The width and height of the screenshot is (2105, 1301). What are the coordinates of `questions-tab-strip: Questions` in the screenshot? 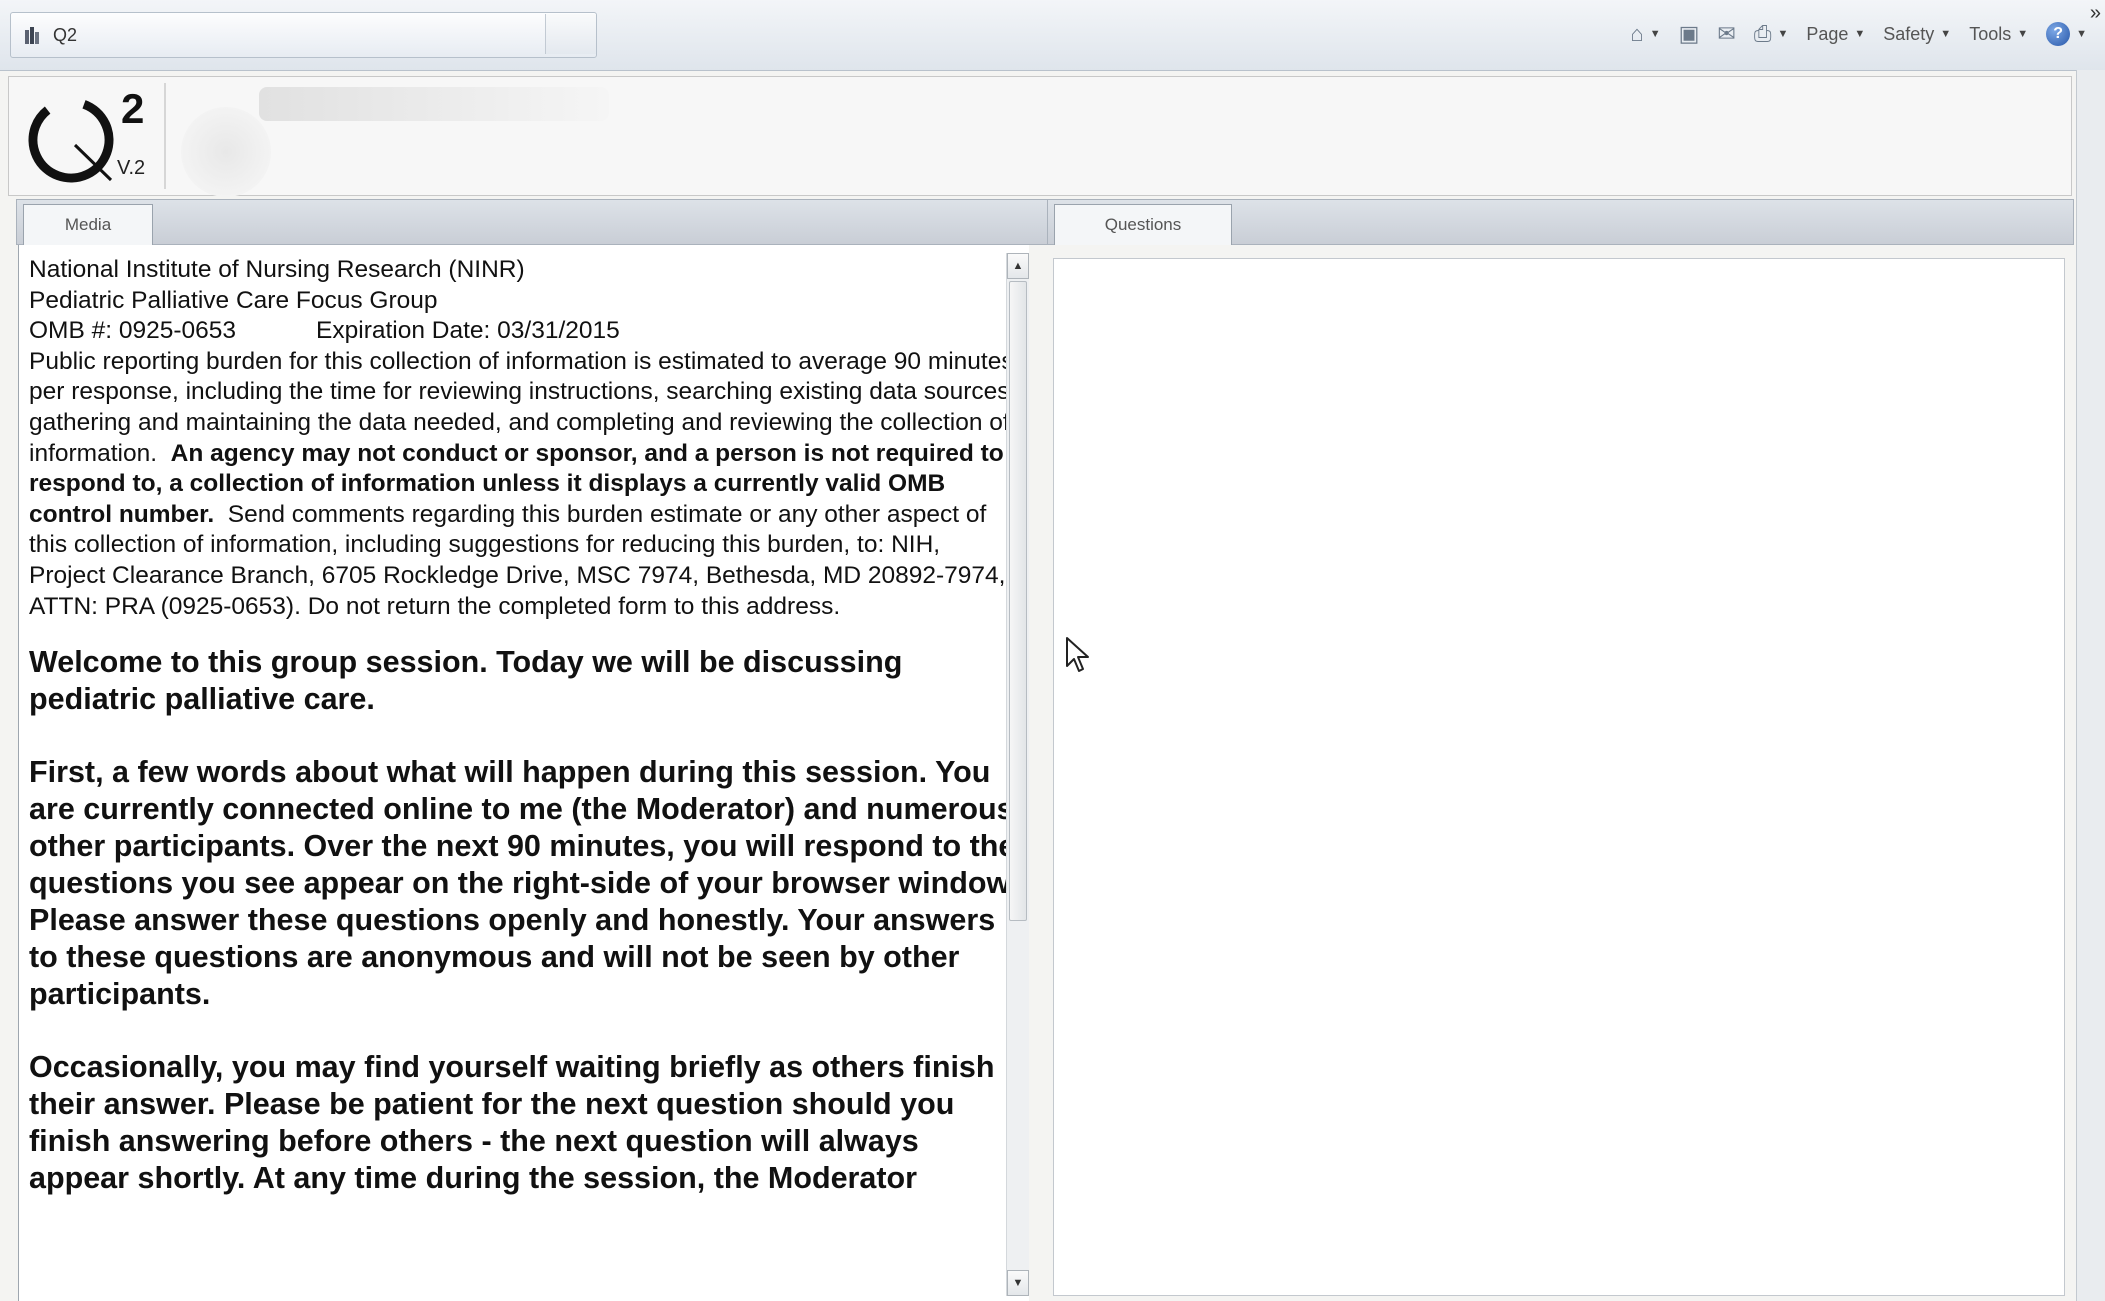 It's located at (1560, 222).